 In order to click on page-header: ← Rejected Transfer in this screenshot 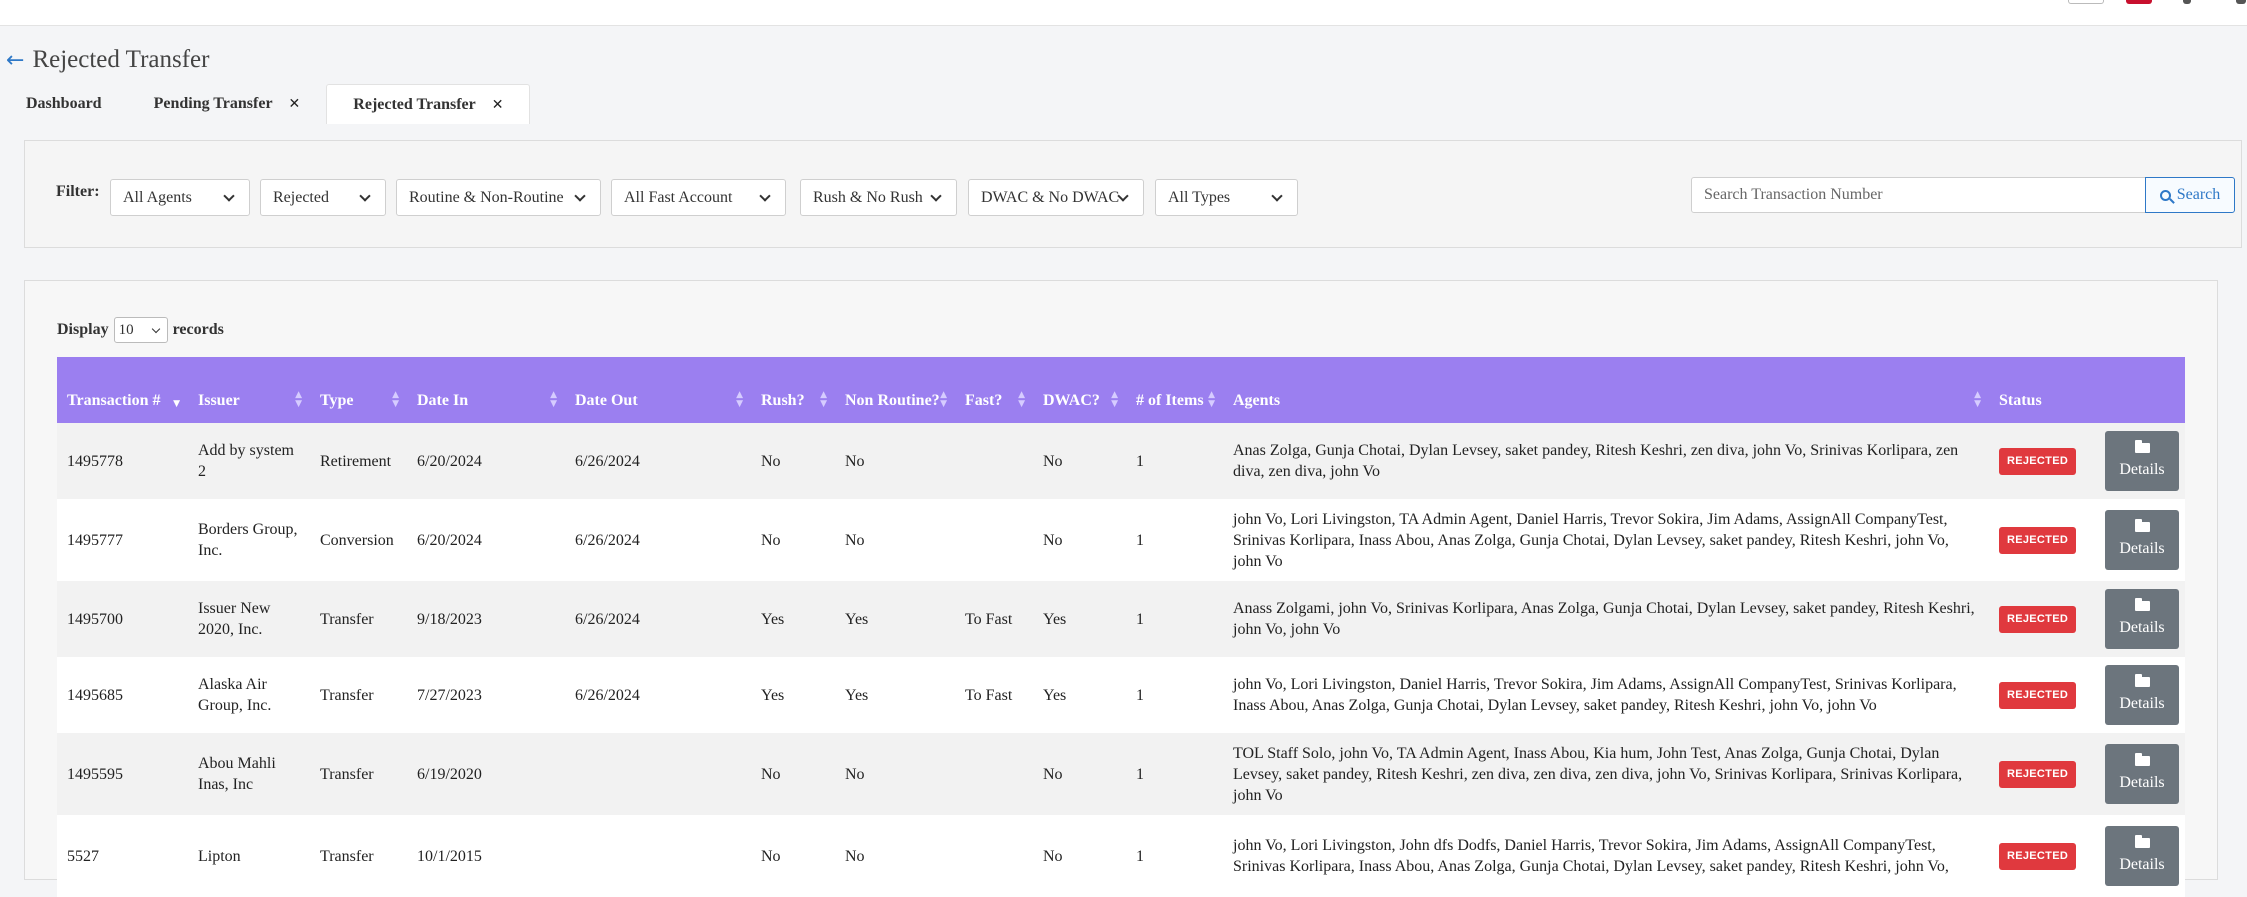, I will do `click(107, 60)`.